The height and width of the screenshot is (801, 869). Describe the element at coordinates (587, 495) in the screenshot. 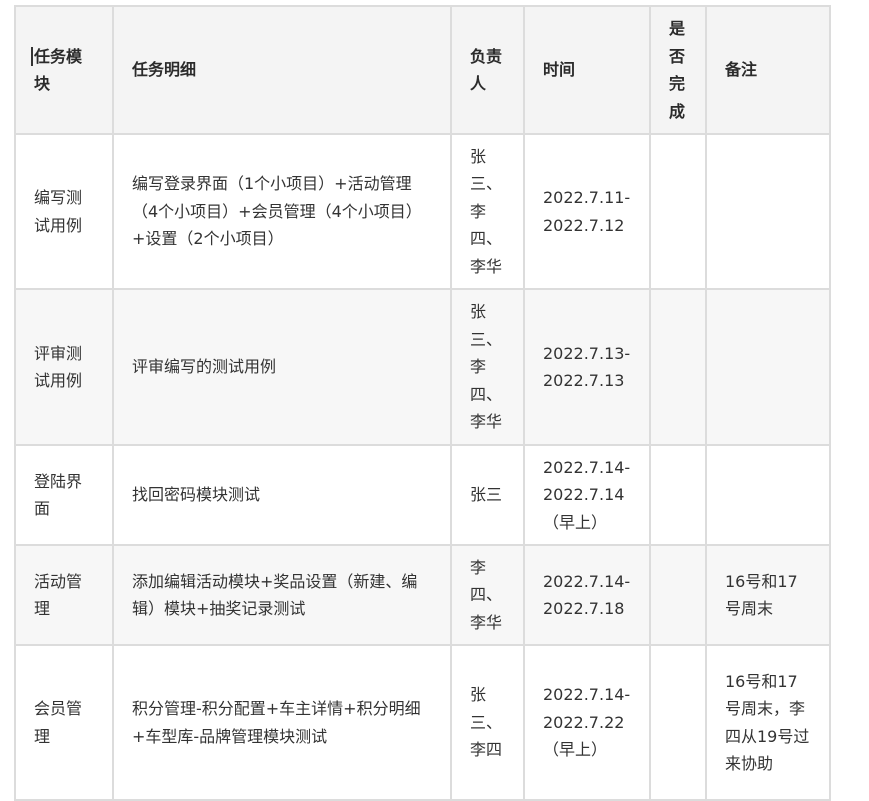

I see `cell-time: 2022.7.14-2022.7.14（早上）` at that location.